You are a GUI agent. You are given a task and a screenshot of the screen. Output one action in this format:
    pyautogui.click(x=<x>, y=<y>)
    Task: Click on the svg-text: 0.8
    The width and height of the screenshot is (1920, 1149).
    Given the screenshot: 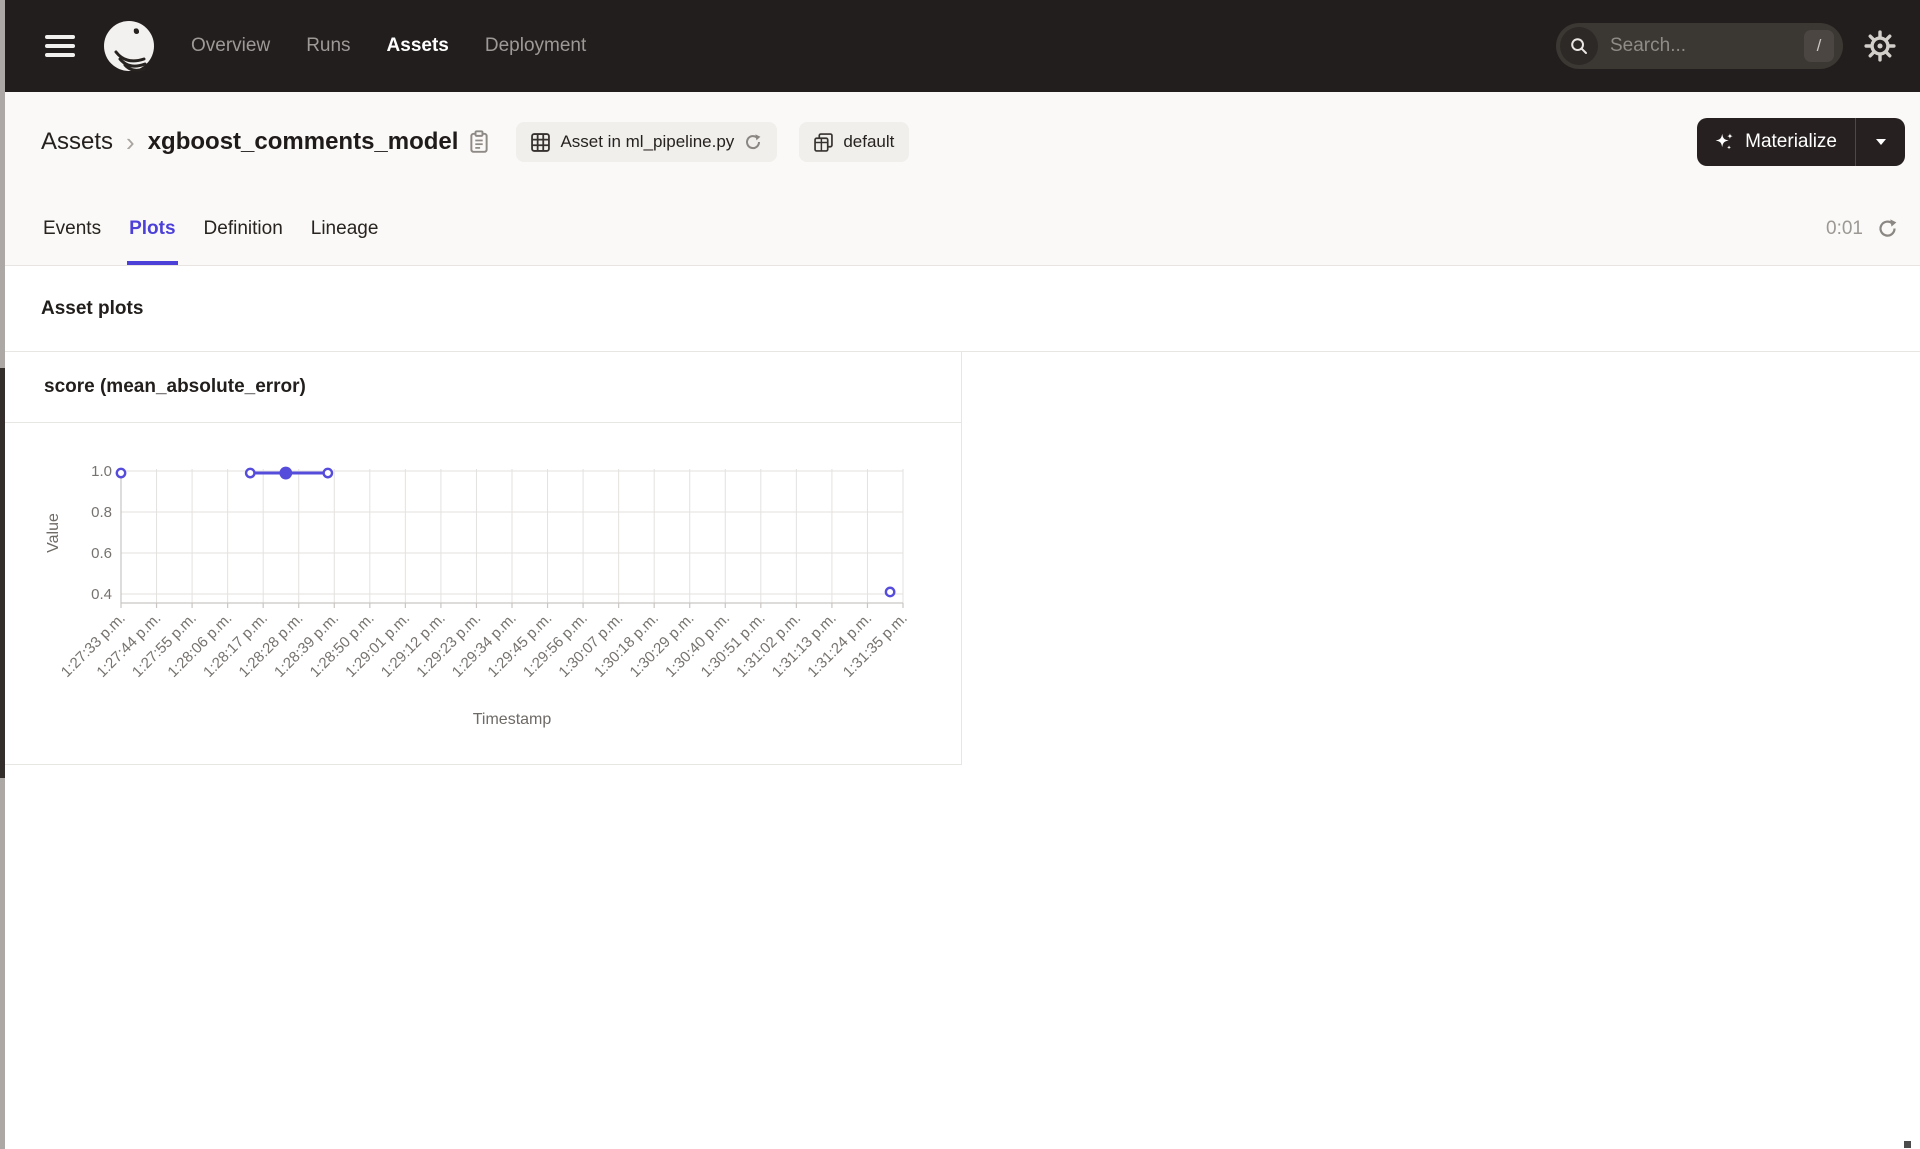 What is the action you would take?
    pyautogui.click(x=101, y=512)
    